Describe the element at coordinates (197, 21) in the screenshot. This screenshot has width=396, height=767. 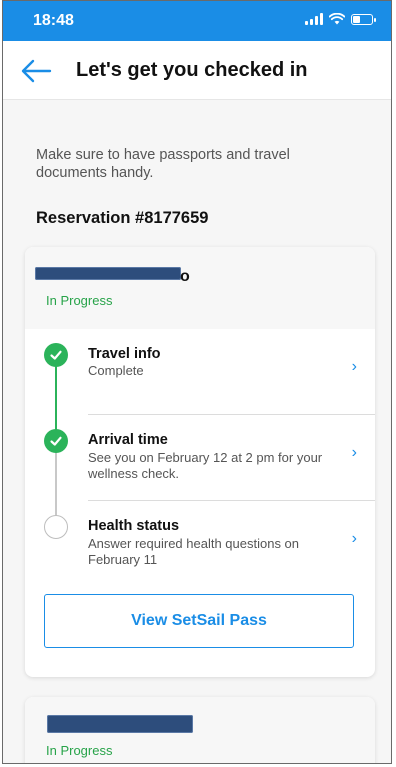
I see `status-bar: 18:48` at that location.